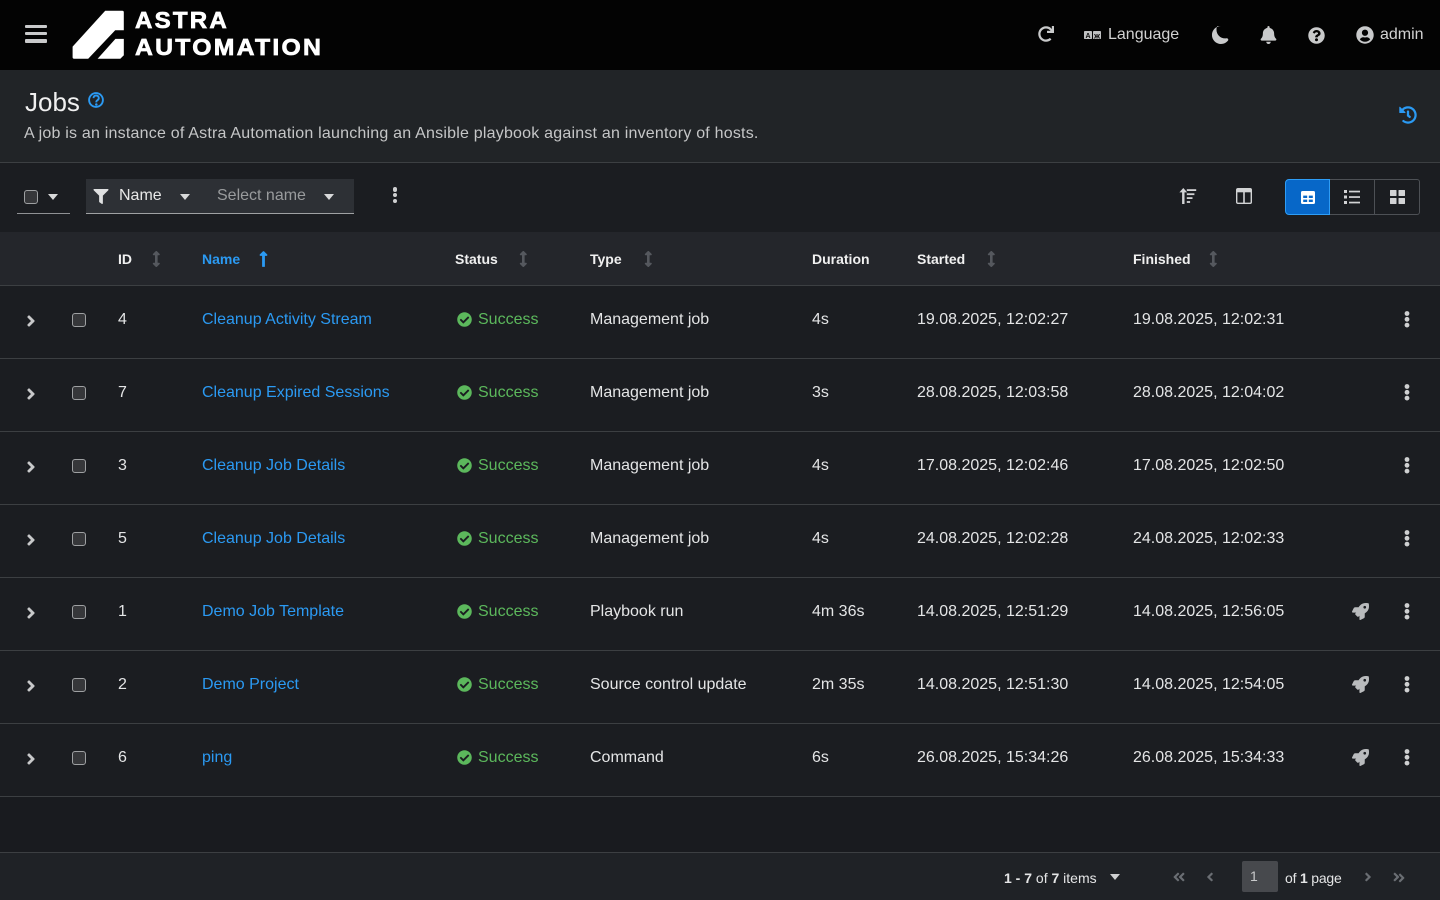 The image size is (1440, 900). Describe the element at coordinates (1097, 35) in the screenshot. I see `svg-text: ж` at that location.